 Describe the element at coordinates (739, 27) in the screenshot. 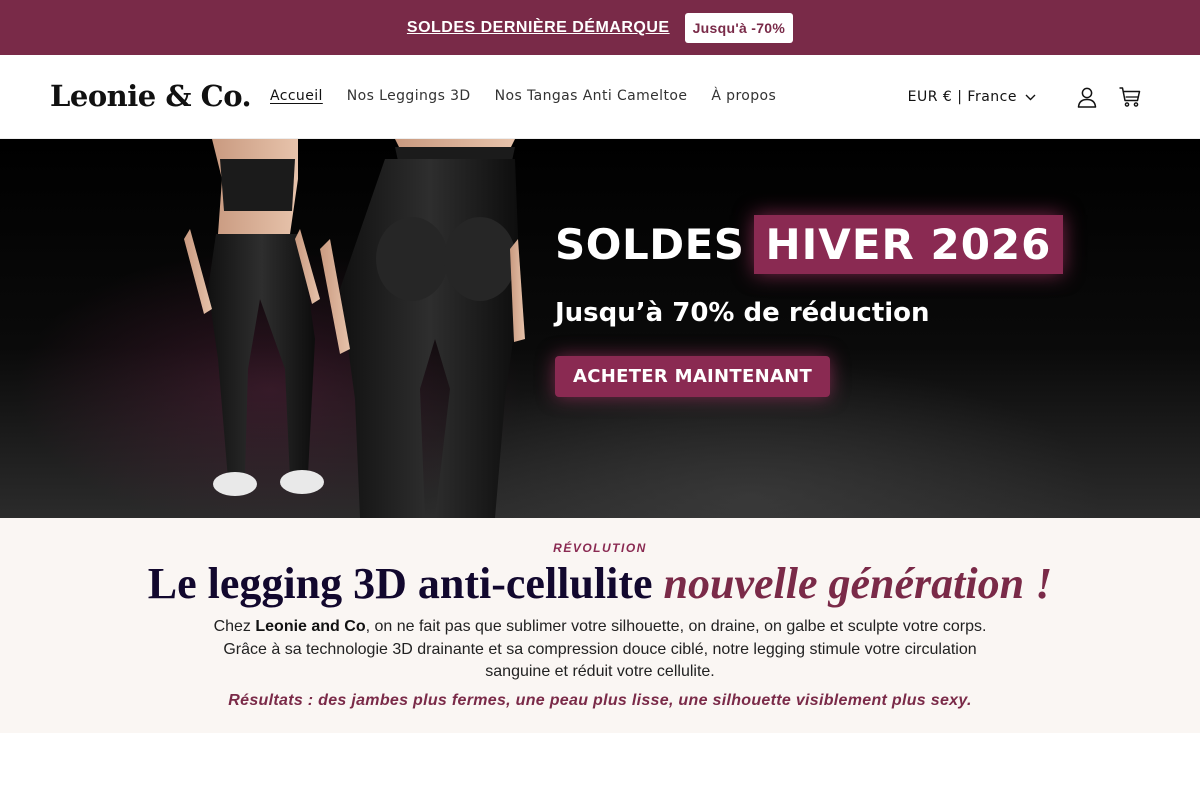

I see `discount-badge: Jusqu'à -70%` at that location.